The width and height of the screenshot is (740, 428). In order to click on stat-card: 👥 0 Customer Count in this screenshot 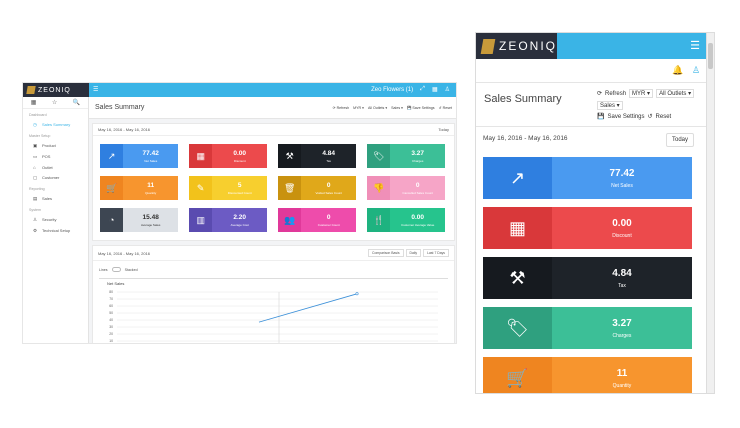, I will do `click(317, 220)`.